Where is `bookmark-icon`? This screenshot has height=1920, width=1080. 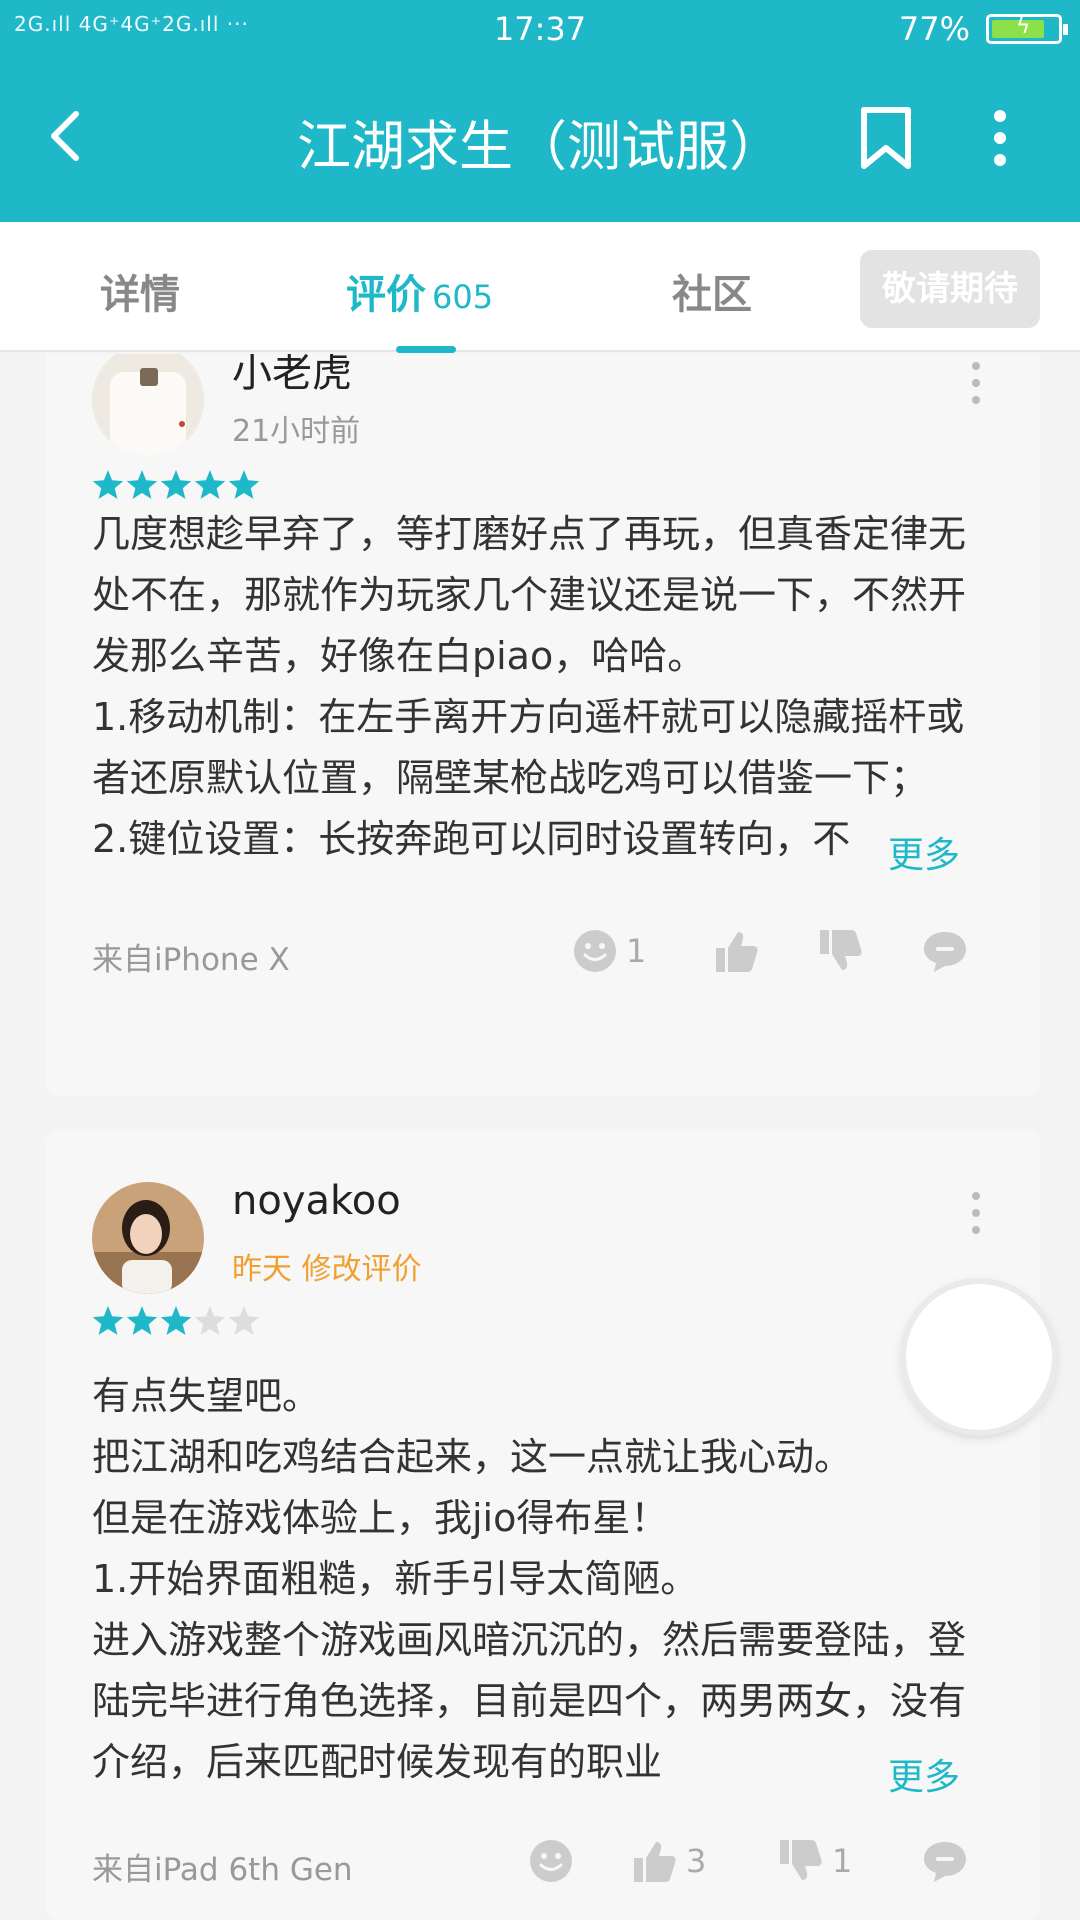
bookmark-icon is located at coordinates (886, 138).